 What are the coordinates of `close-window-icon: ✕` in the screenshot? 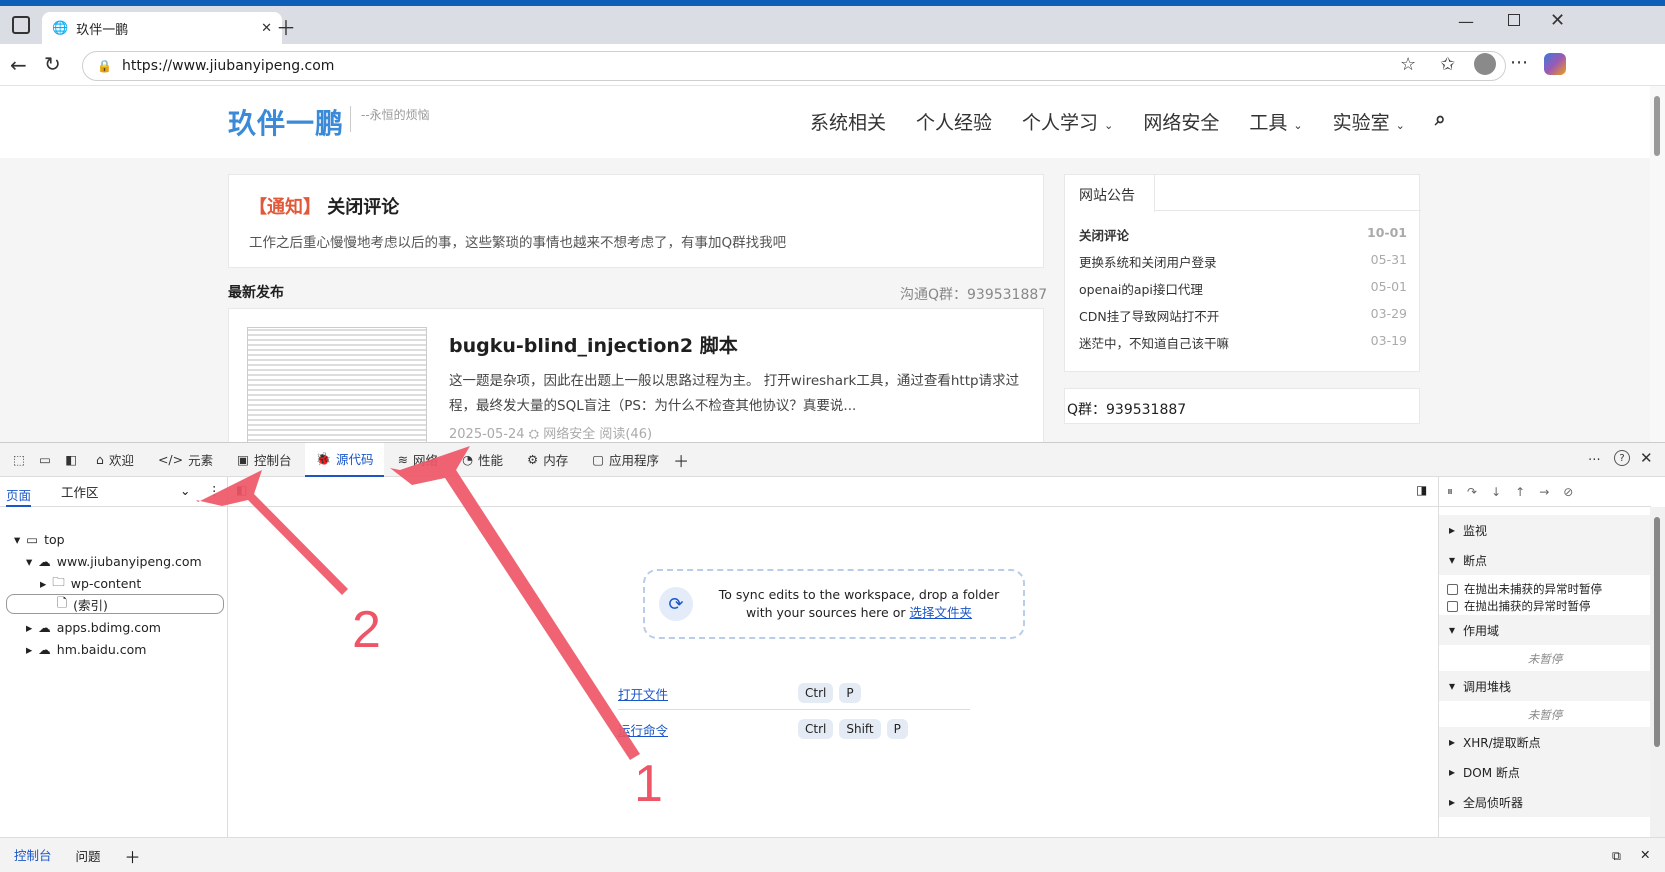 It's located at (1557, 20).